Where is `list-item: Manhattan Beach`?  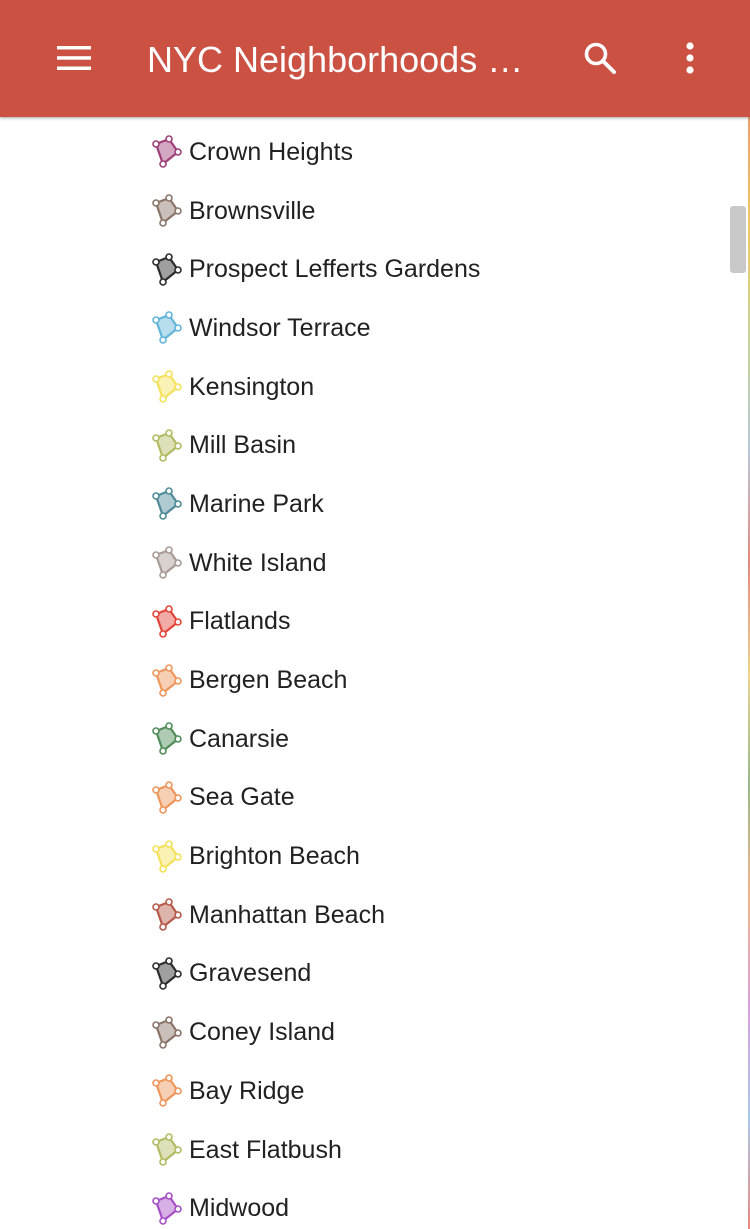
list-item: Manhattan Beach is located at coordinates (350, 915).